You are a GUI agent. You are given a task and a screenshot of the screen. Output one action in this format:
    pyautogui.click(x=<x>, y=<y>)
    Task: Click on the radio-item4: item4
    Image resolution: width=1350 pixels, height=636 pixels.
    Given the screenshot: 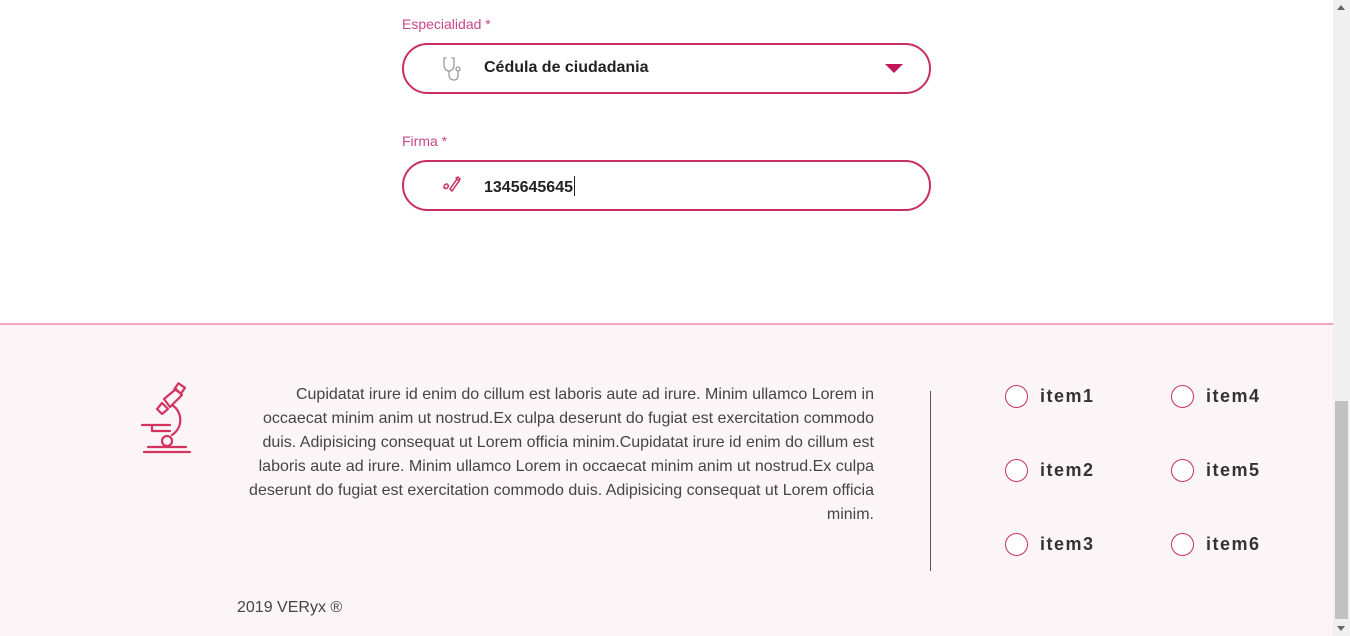 What is the action you would take?
    pyautogui.click(x=1216, y=396)
    